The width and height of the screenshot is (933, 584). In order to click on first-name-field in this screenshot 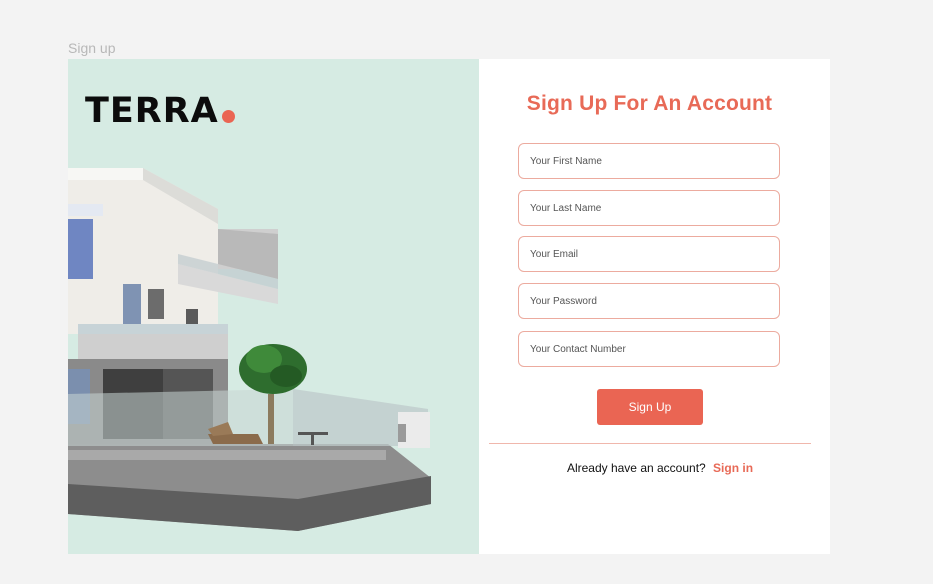, I will do `click(649, 161)`.